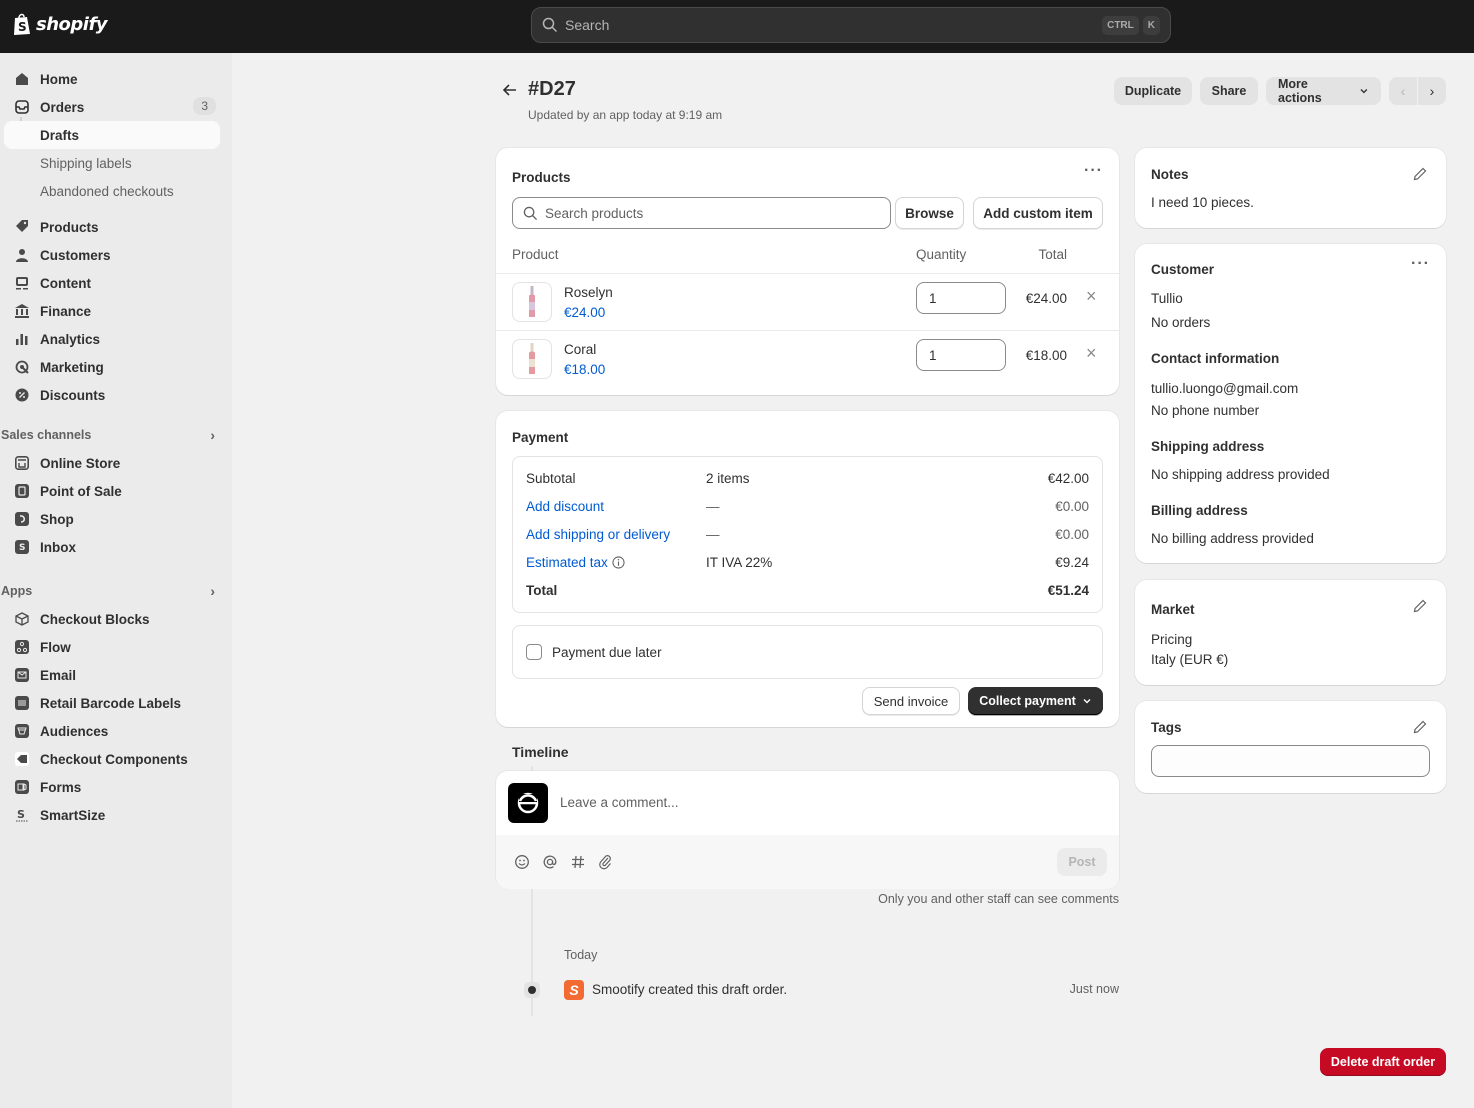  I want to click on mention-icon, so click(550, 862).